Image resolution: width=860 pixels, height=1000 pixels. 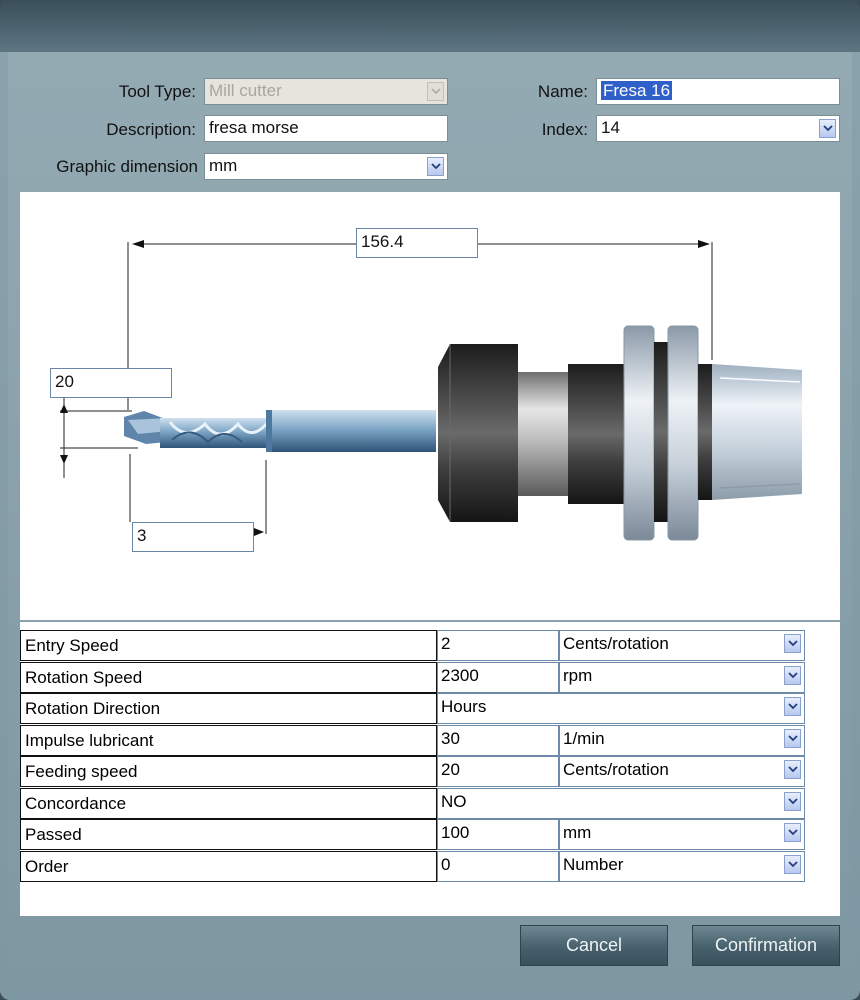 I want to click on length-dimension-value: 156.4, so click(x=382, y=241).